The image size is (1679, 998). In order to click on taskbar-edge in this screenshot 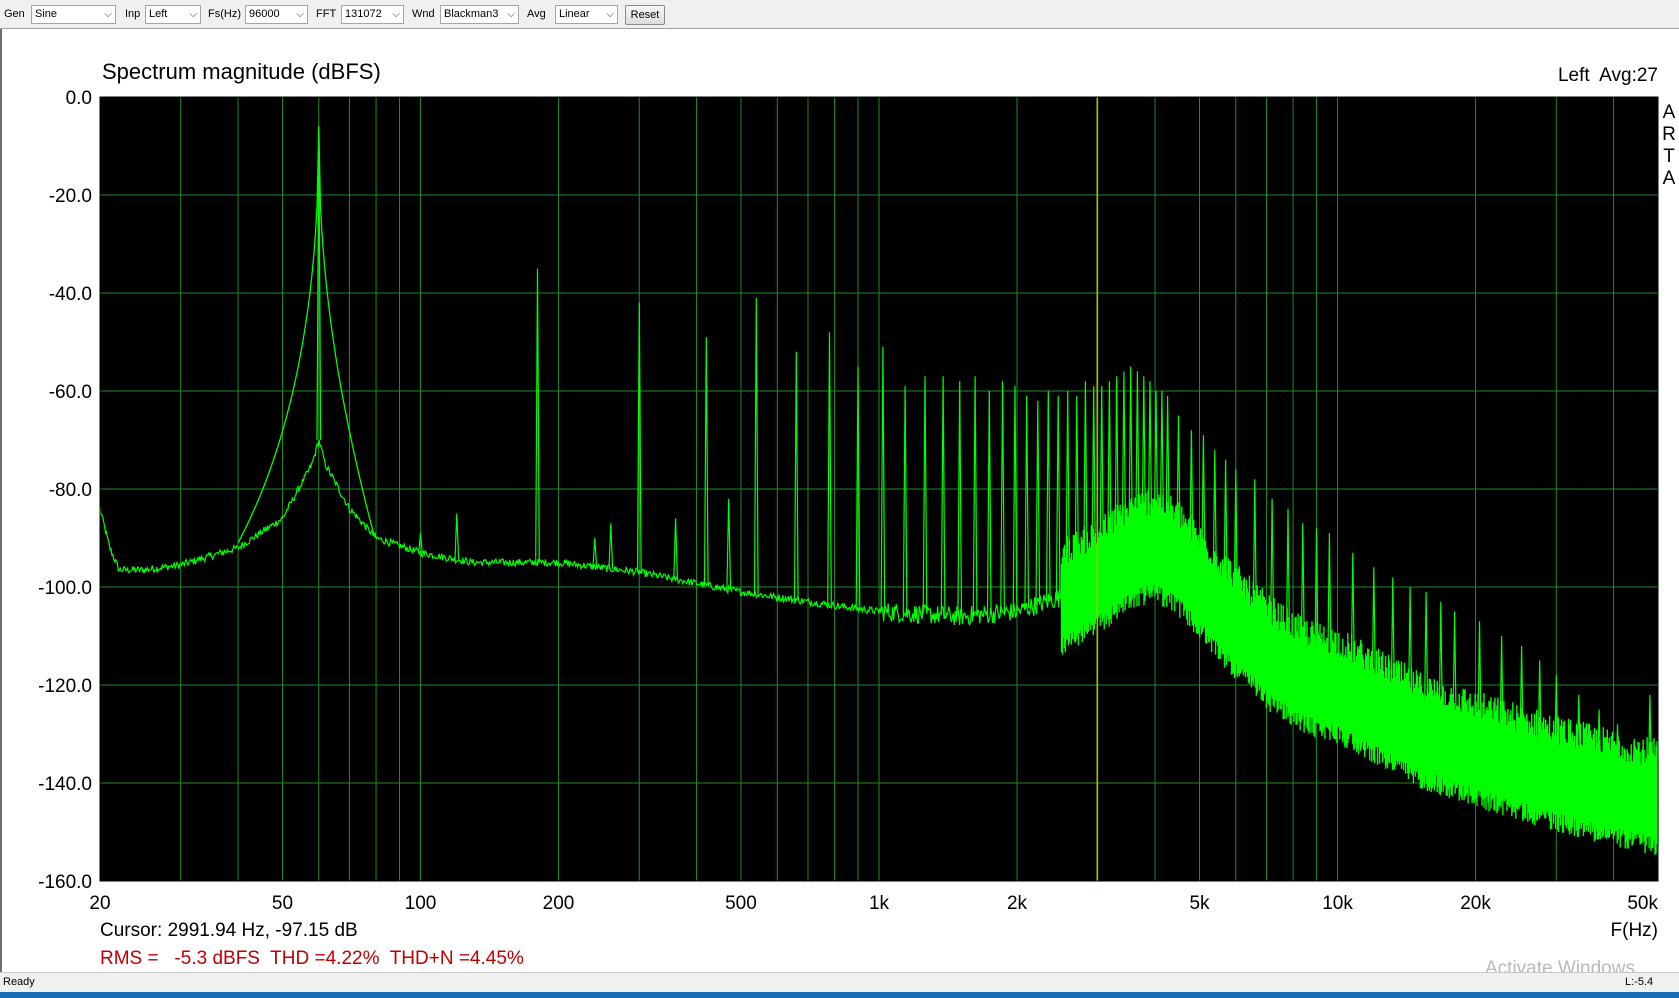, I will do `click(839, 995)`.